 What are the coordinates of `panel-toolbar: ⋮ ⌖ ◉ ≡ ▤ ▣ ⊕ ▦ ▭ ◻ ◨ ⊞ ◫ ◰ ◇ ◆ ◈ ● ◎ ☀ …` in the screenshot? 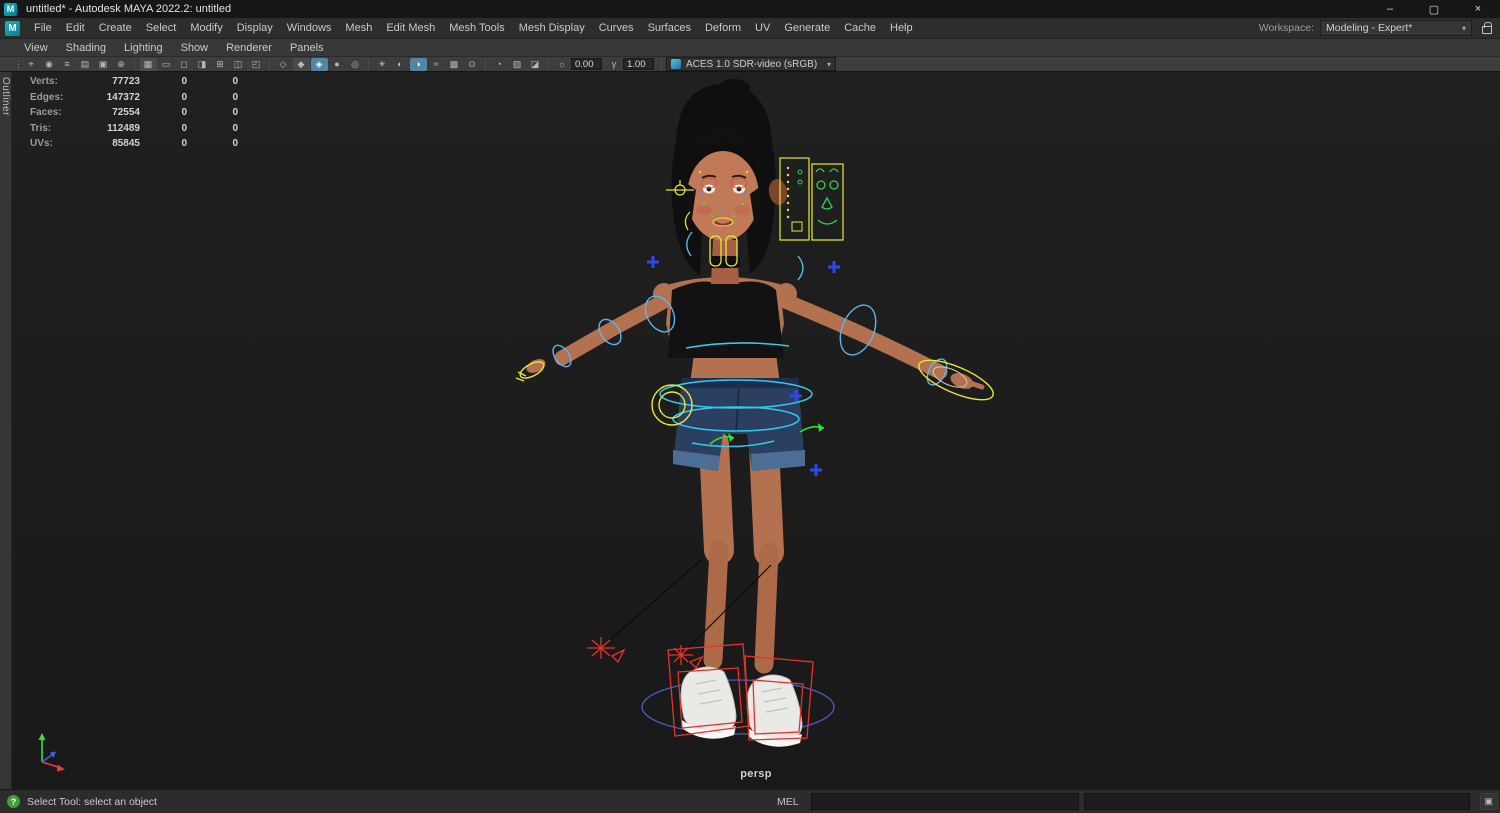 It's located at (750, 64).